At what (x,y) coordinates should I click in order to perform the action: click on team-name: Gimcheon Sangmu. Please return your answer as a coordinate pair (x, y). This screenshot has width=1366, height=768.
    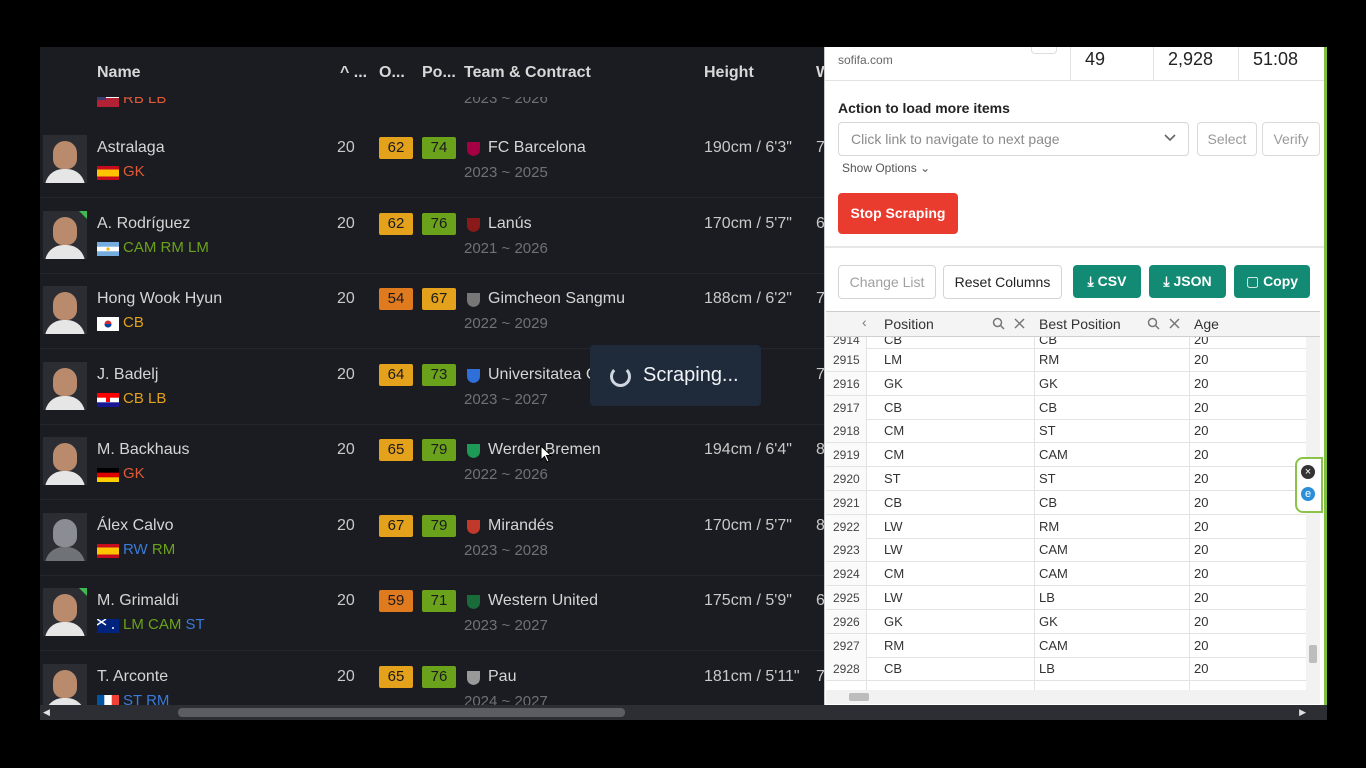
    Looking at the image, I should click on (556, 299).